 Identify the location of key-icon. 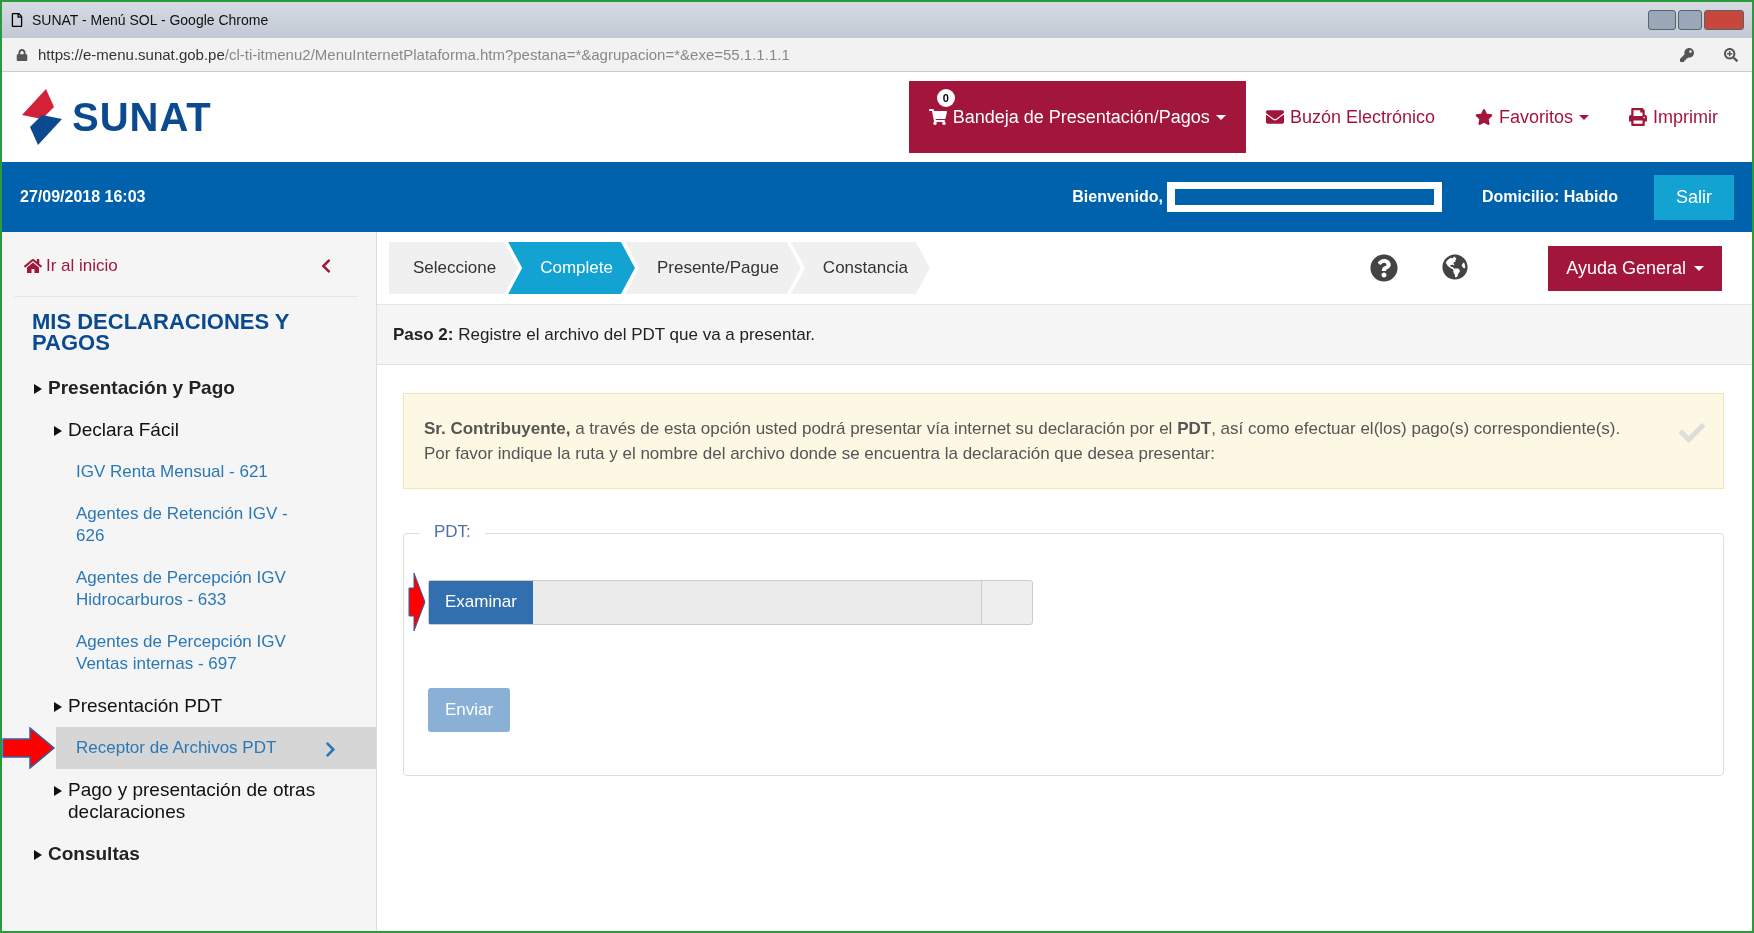
(1687, 54).